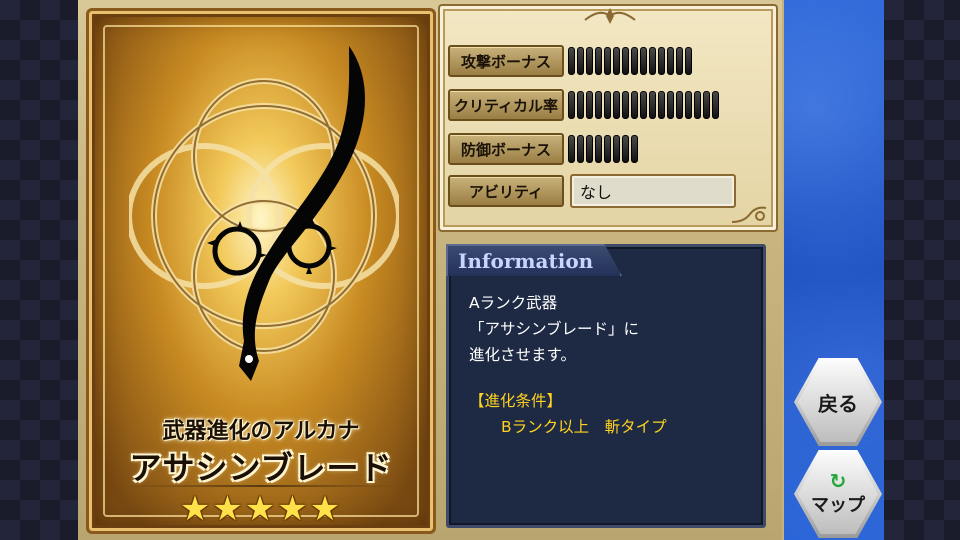 The width and height of the screenshot is (960, 540). What do you see at coordinates (603, 149) in the screenshot?
I see `defense-bonus-bars` at bounding box center [603, 149].